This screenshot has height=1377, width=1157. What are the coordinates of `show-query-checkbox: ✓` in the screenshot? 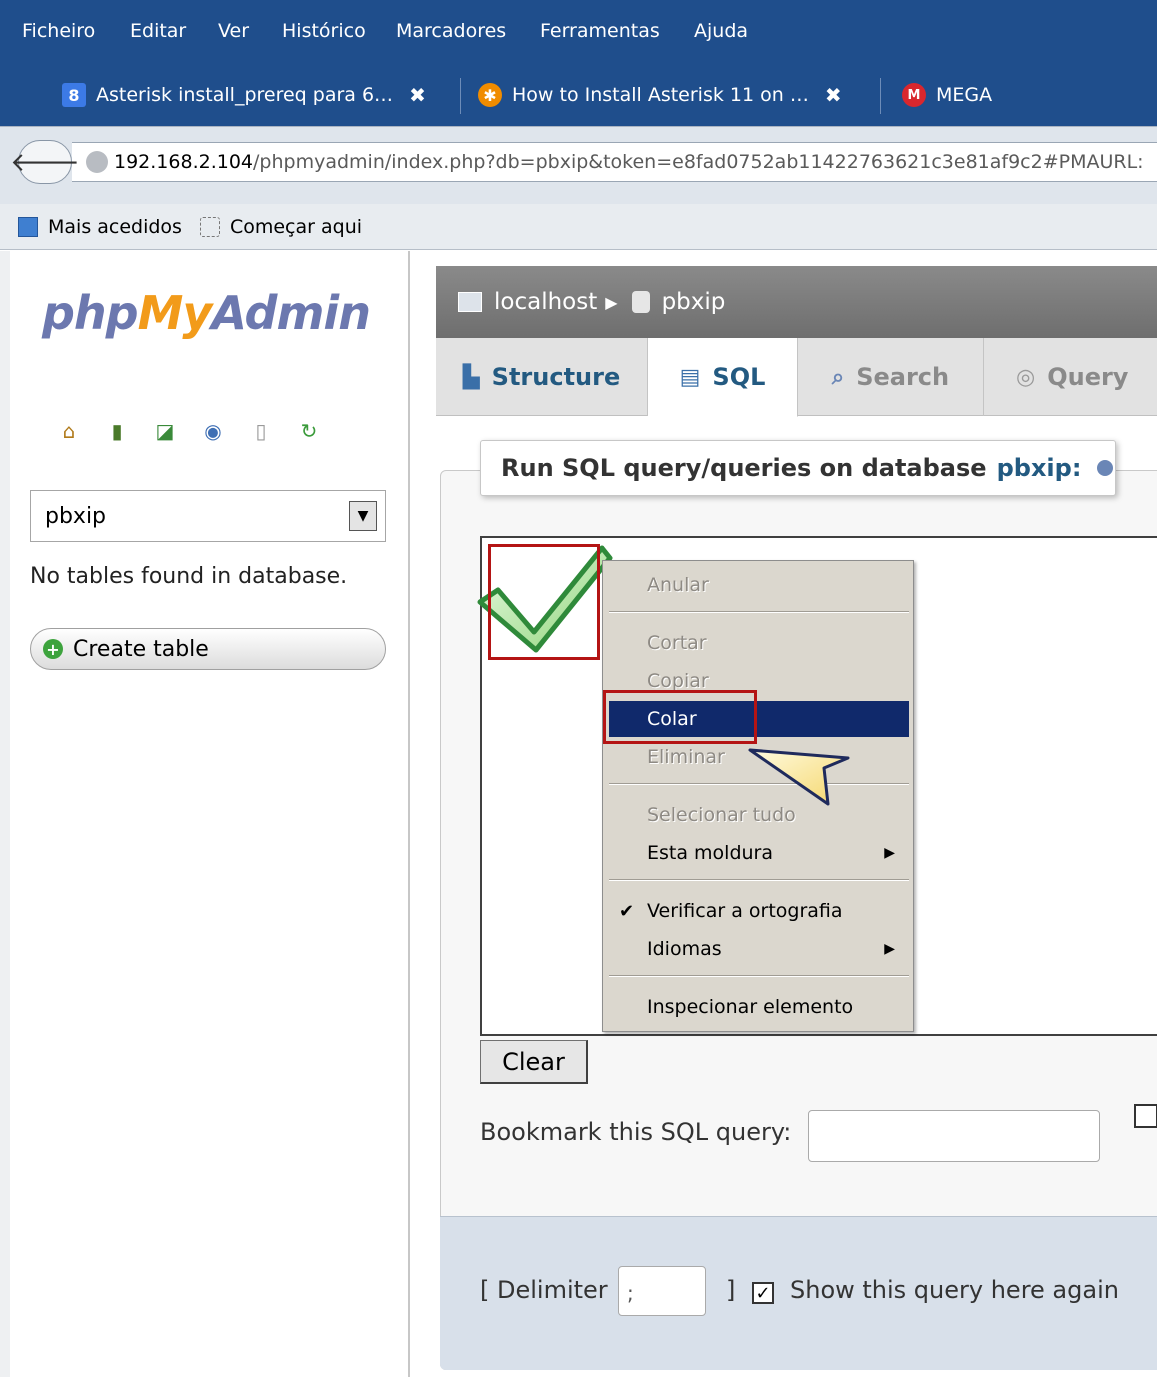 It's located at (763, 1293).